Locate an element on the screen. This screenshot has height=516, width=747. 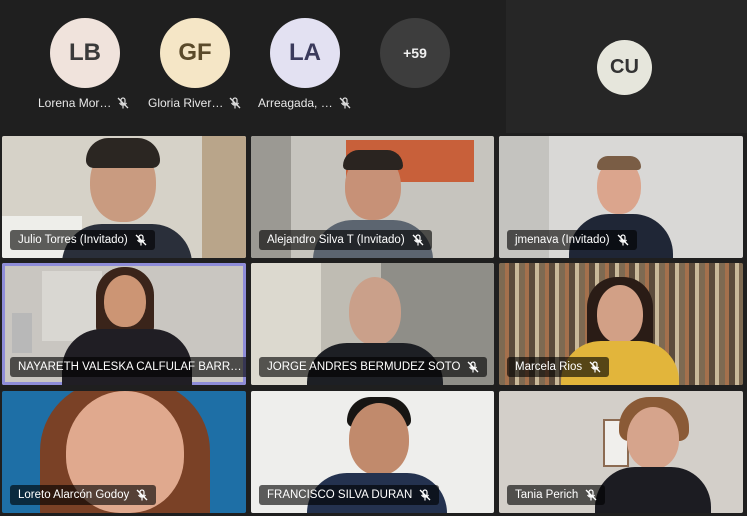
video-tile-julio: Julio Torres (Invitado) is located at coordinates (124, 197).